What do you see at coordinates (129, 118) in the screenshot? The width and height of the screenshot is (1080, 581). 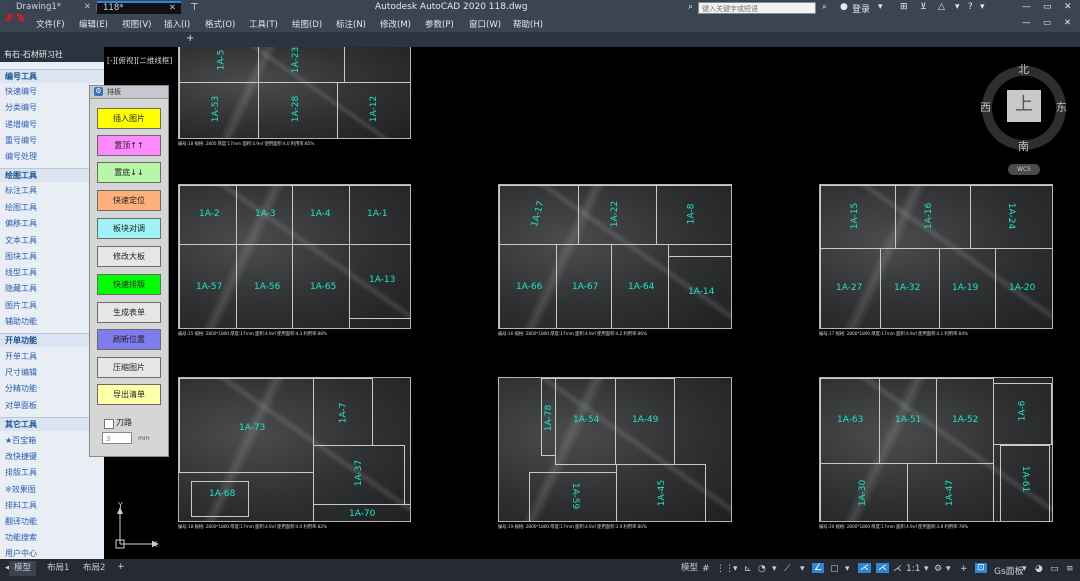 I see `insert-image-button: 插入图片` at bounding box center [129, 118].